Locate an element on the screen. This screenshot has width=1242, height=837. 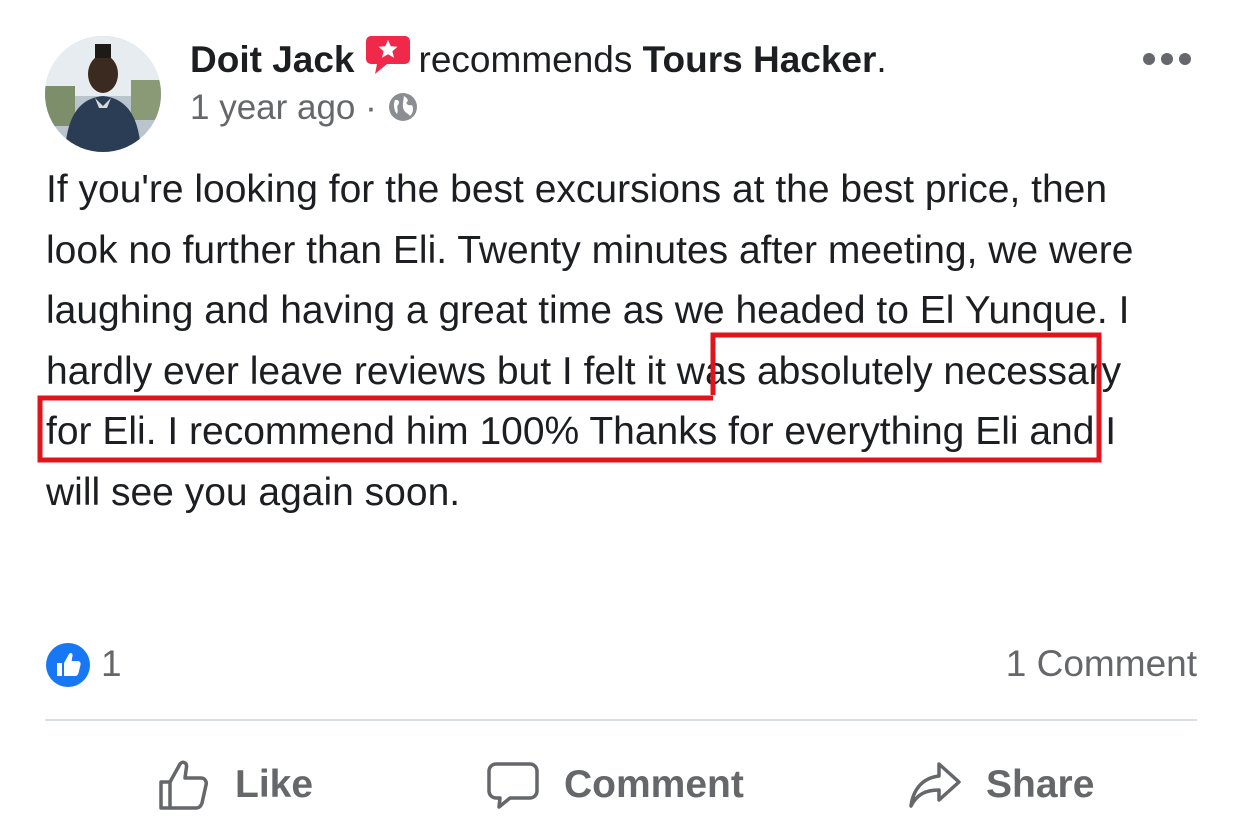
share-arrow-icon is located at coordinates (935, 785).